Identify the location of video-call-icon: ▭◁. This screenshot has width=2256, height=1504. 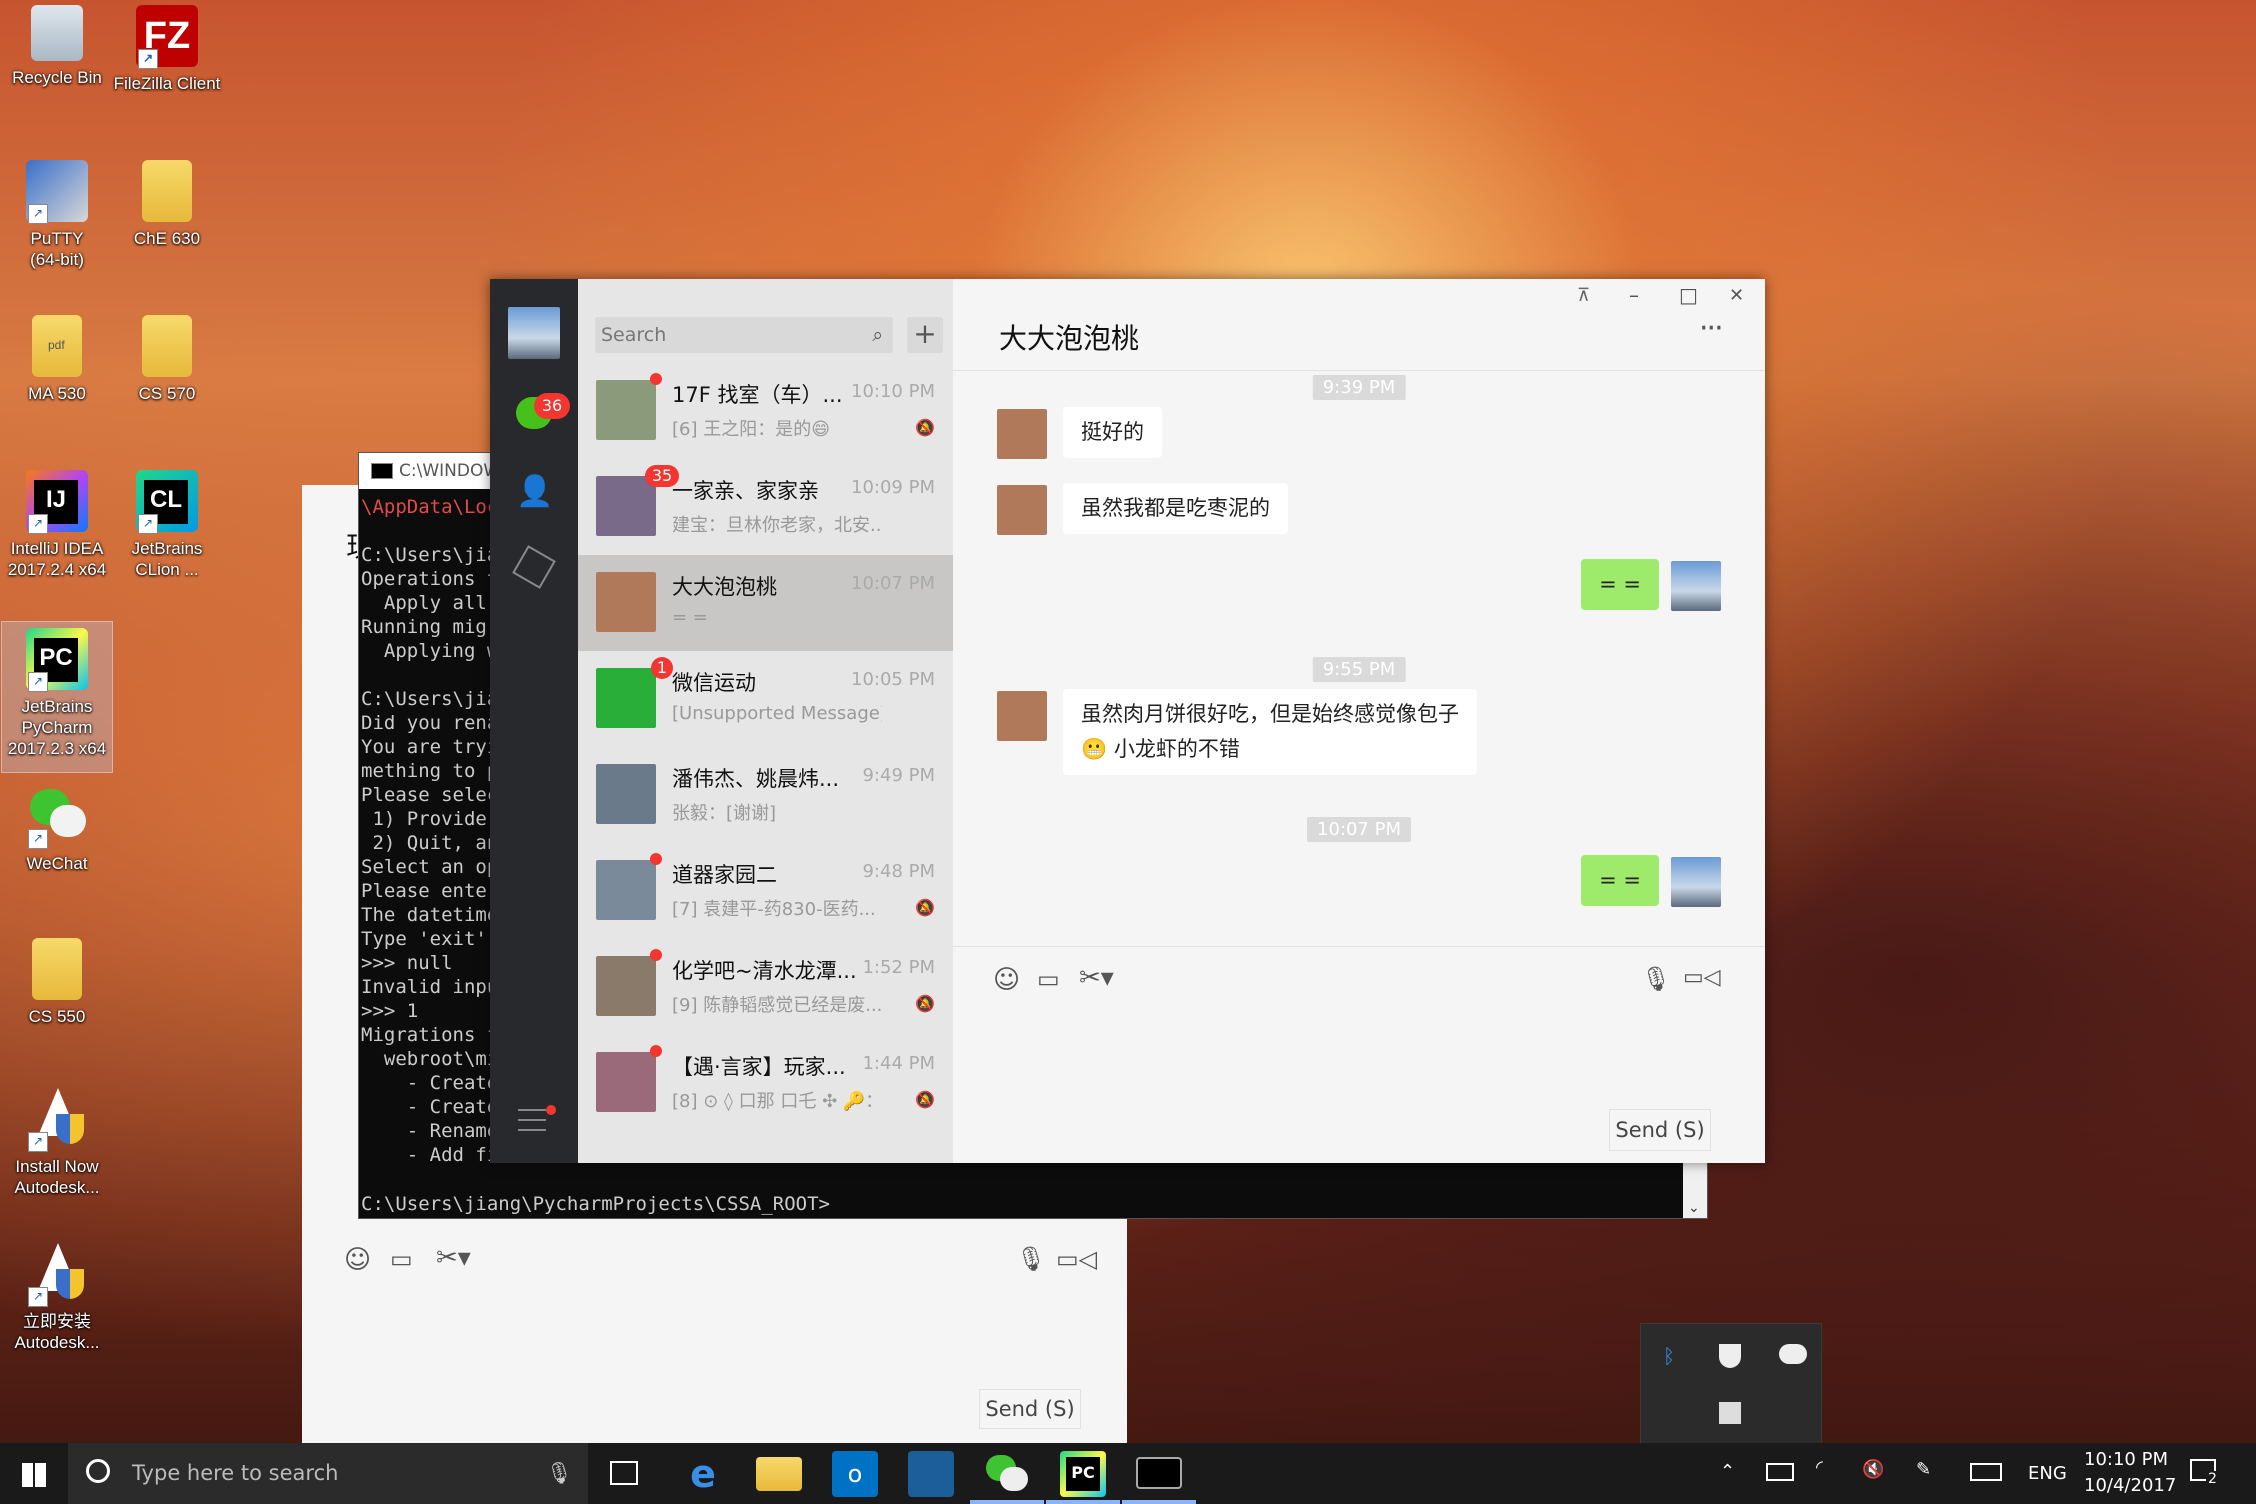
(1702, 977).